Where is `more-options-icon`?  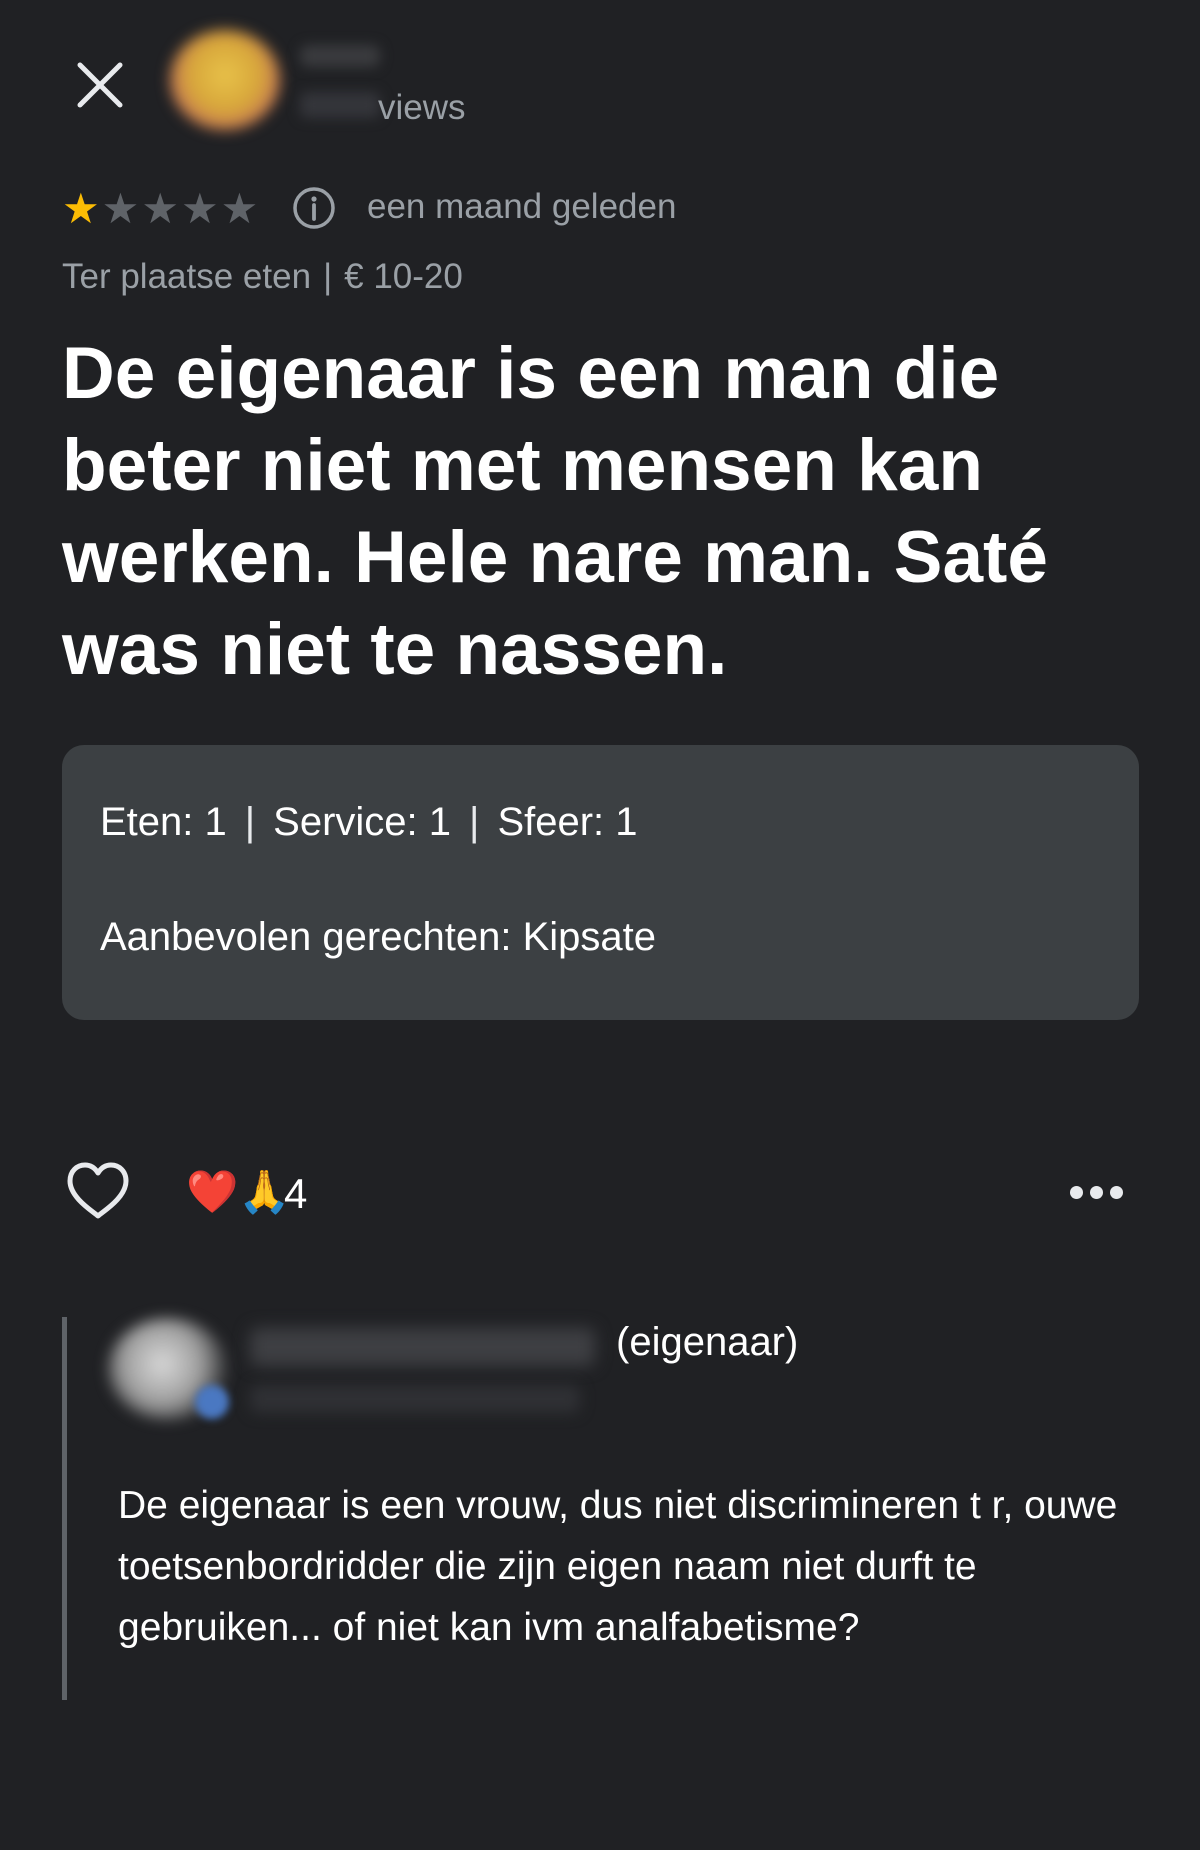
more-options-icon is located at coordinates (1100, 1192).